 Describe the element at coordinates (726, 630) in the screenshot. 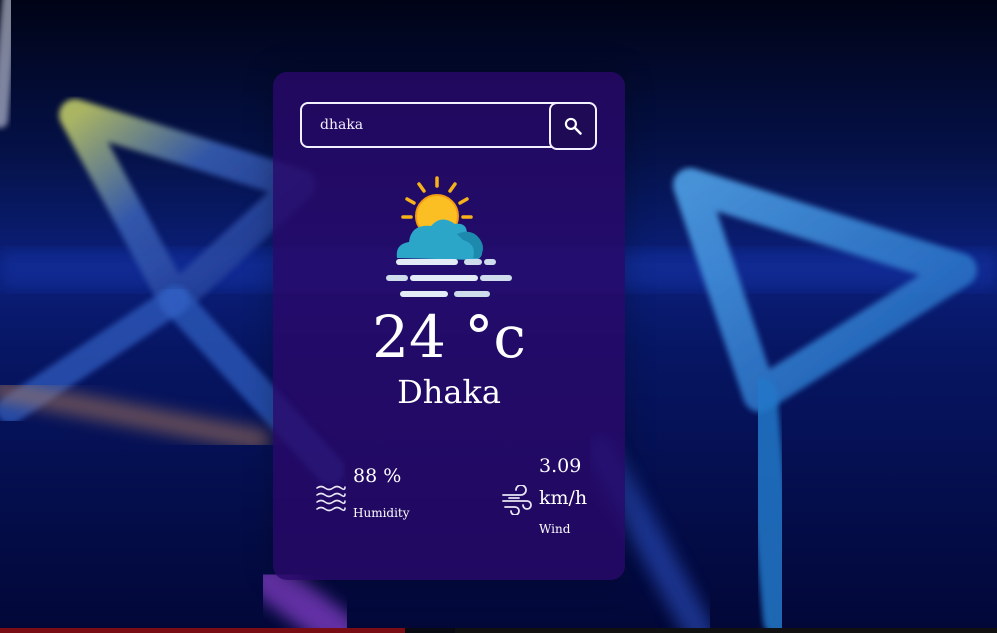

I see `bottom-strip-dark` at that location.